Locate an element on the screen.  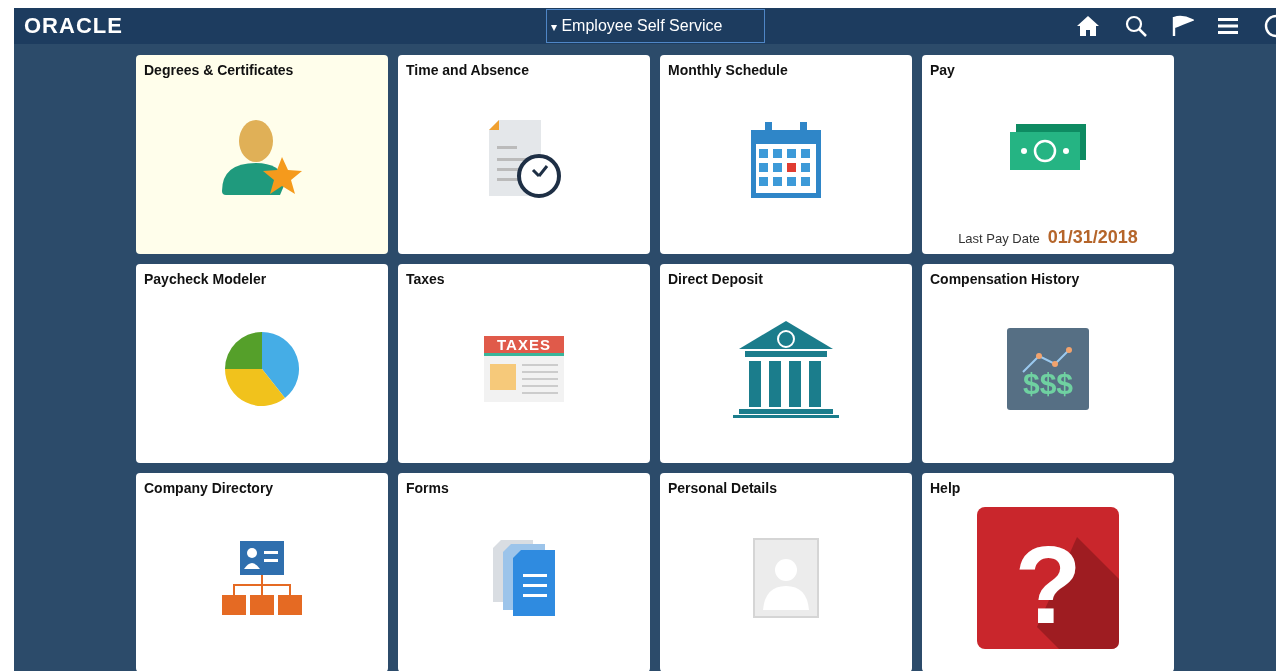
org-chart-icon is located at coordinates (262, 578).